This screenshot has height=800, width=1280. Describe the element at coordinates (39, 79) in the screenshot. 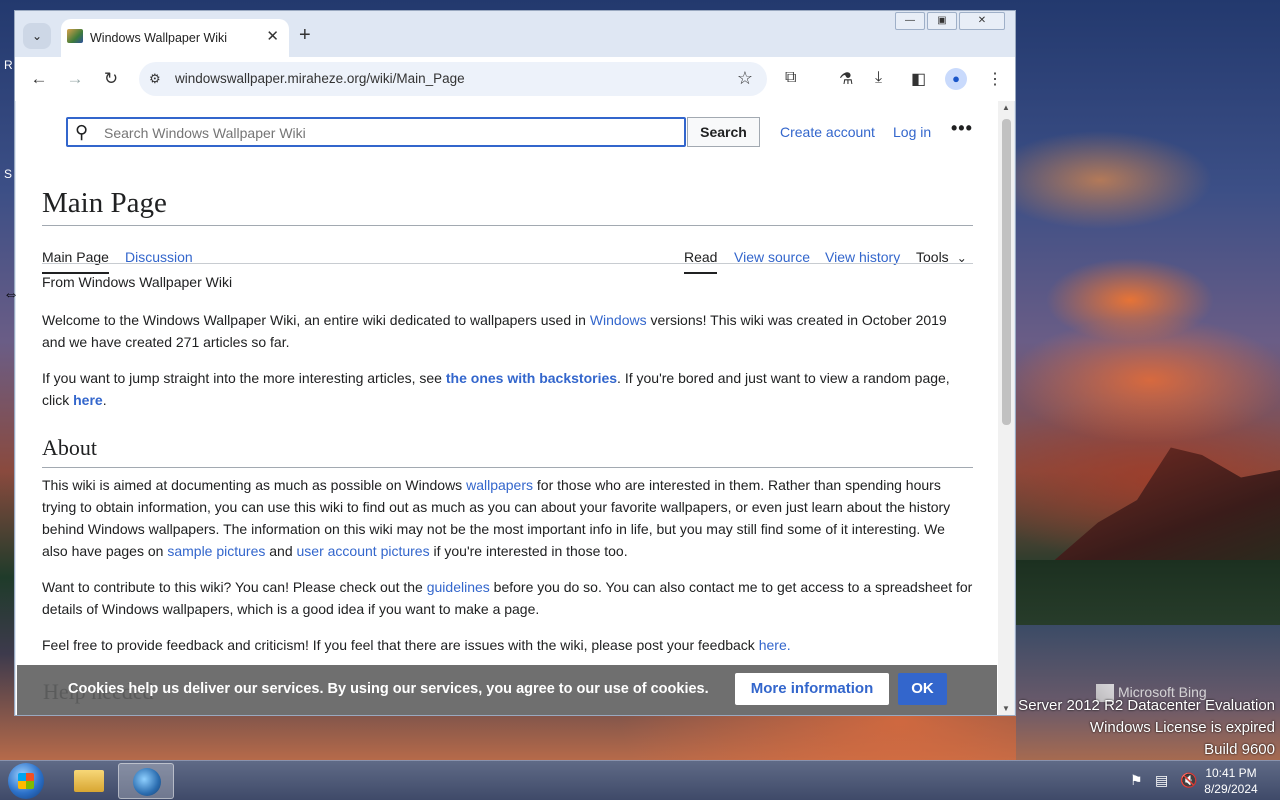

I see `back-icon: ←` at that location.